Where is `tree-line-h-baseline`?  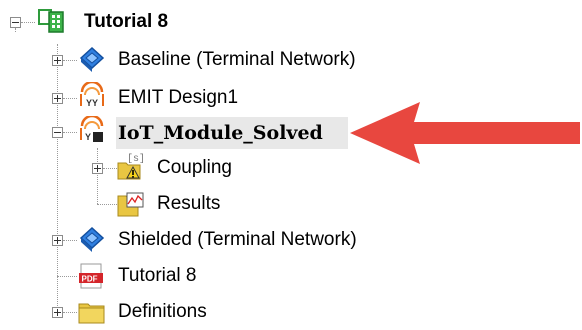 tree-line-h-baseline is located at coordinates (70, 60).